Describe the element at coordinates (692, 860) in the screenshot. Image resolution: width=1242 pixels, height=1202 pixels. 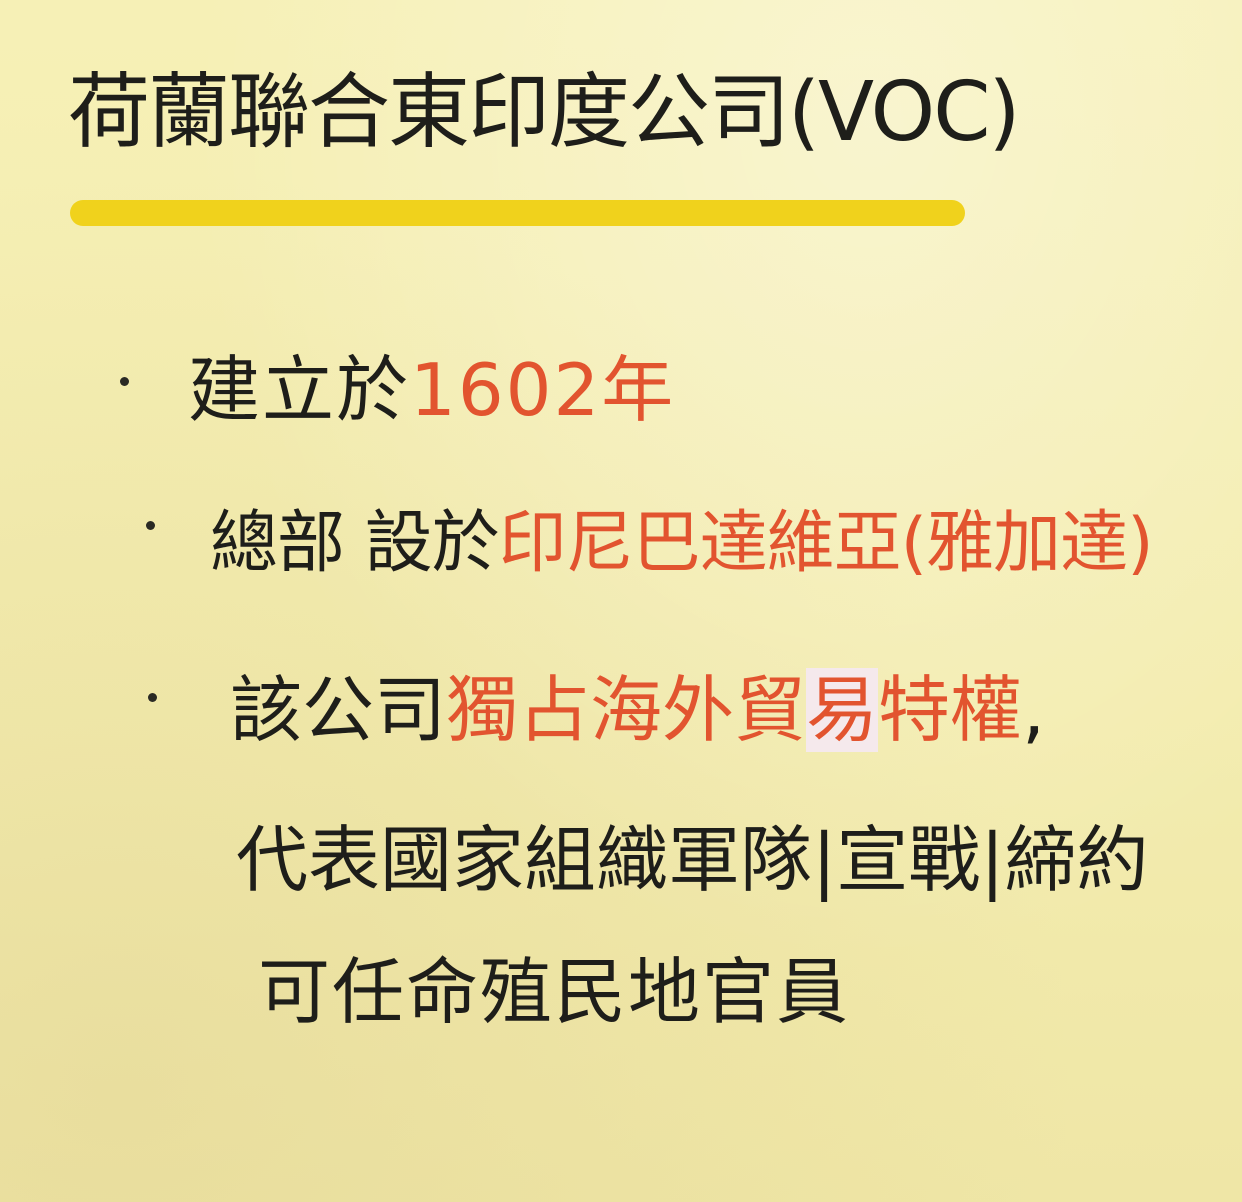
I see `continuation-line-1: 代表國家組織軍隊|宣戰|締約` at that location.